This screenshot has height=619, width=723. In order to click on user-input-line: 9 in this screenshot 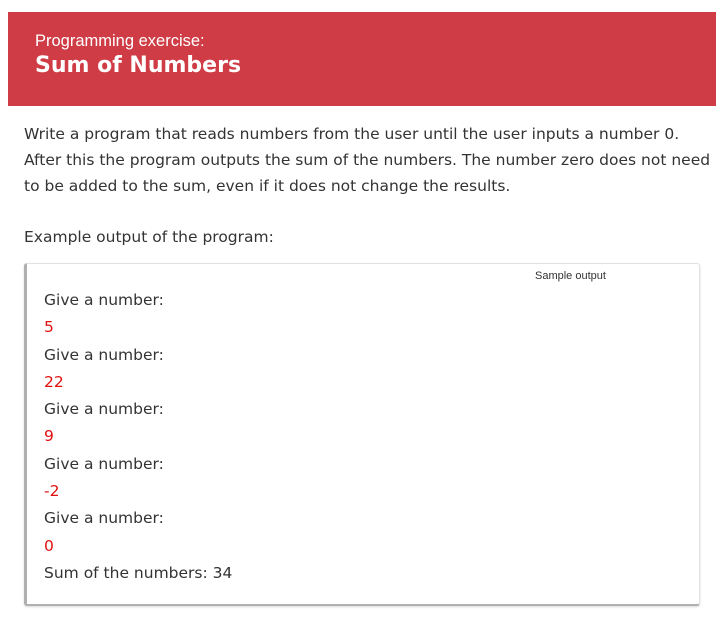, I will do `click(49, 436)`.